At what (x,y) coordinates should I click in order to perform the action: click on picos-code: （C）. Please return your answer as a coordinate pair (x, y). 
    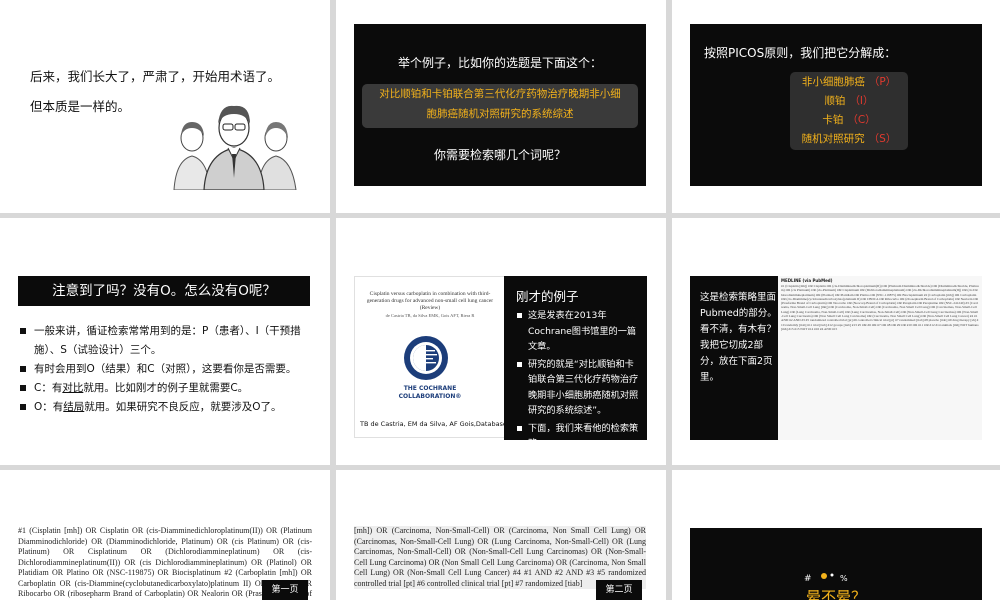
    Looking at the image, I should click on (861, 120).